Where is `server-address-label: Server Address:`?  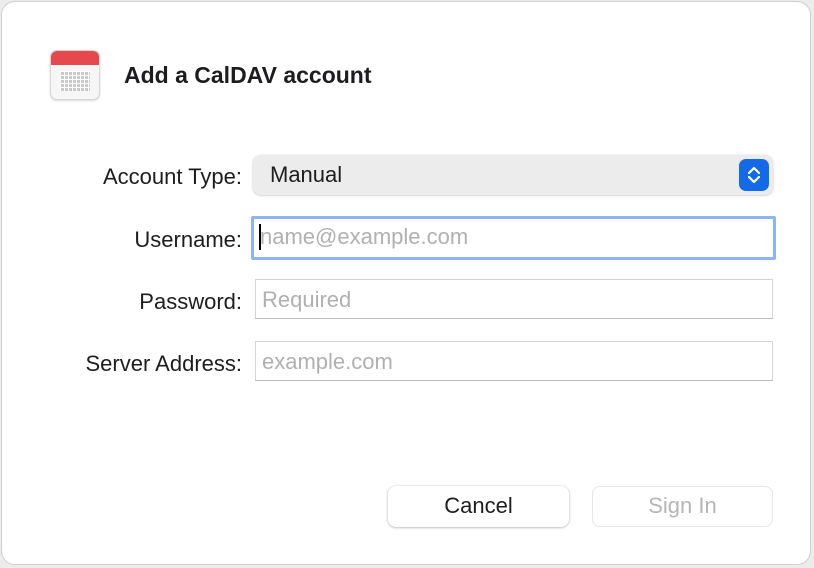 server-address-label: Server Address: is located at coordinates (163, 363).